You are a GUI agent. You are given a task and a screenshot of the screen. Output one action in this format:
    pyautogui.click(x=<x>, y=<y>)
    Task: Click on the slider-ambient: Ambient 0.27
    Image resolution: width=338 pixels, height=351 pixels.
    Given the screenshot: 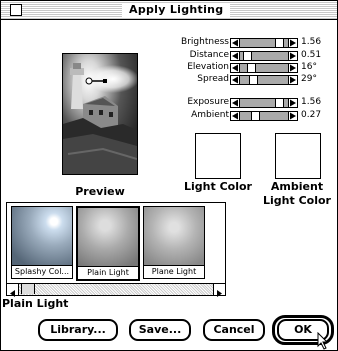 What is the action you would take?
    pyautogui.click(x=244, y=115)
    